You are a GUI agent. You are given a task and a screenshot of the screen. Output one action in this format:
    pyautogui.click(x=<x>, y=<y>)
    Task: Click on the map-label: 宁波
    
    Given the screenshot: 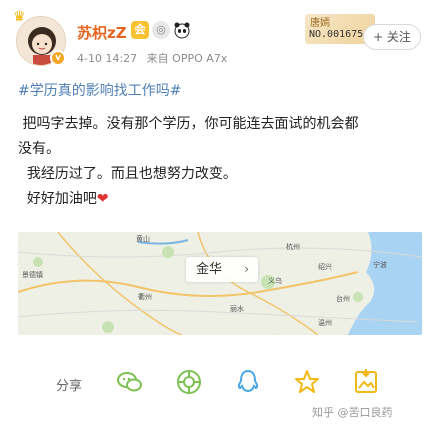 What is the action you would take?
    pyautogui.click(x=380, y=265)
    